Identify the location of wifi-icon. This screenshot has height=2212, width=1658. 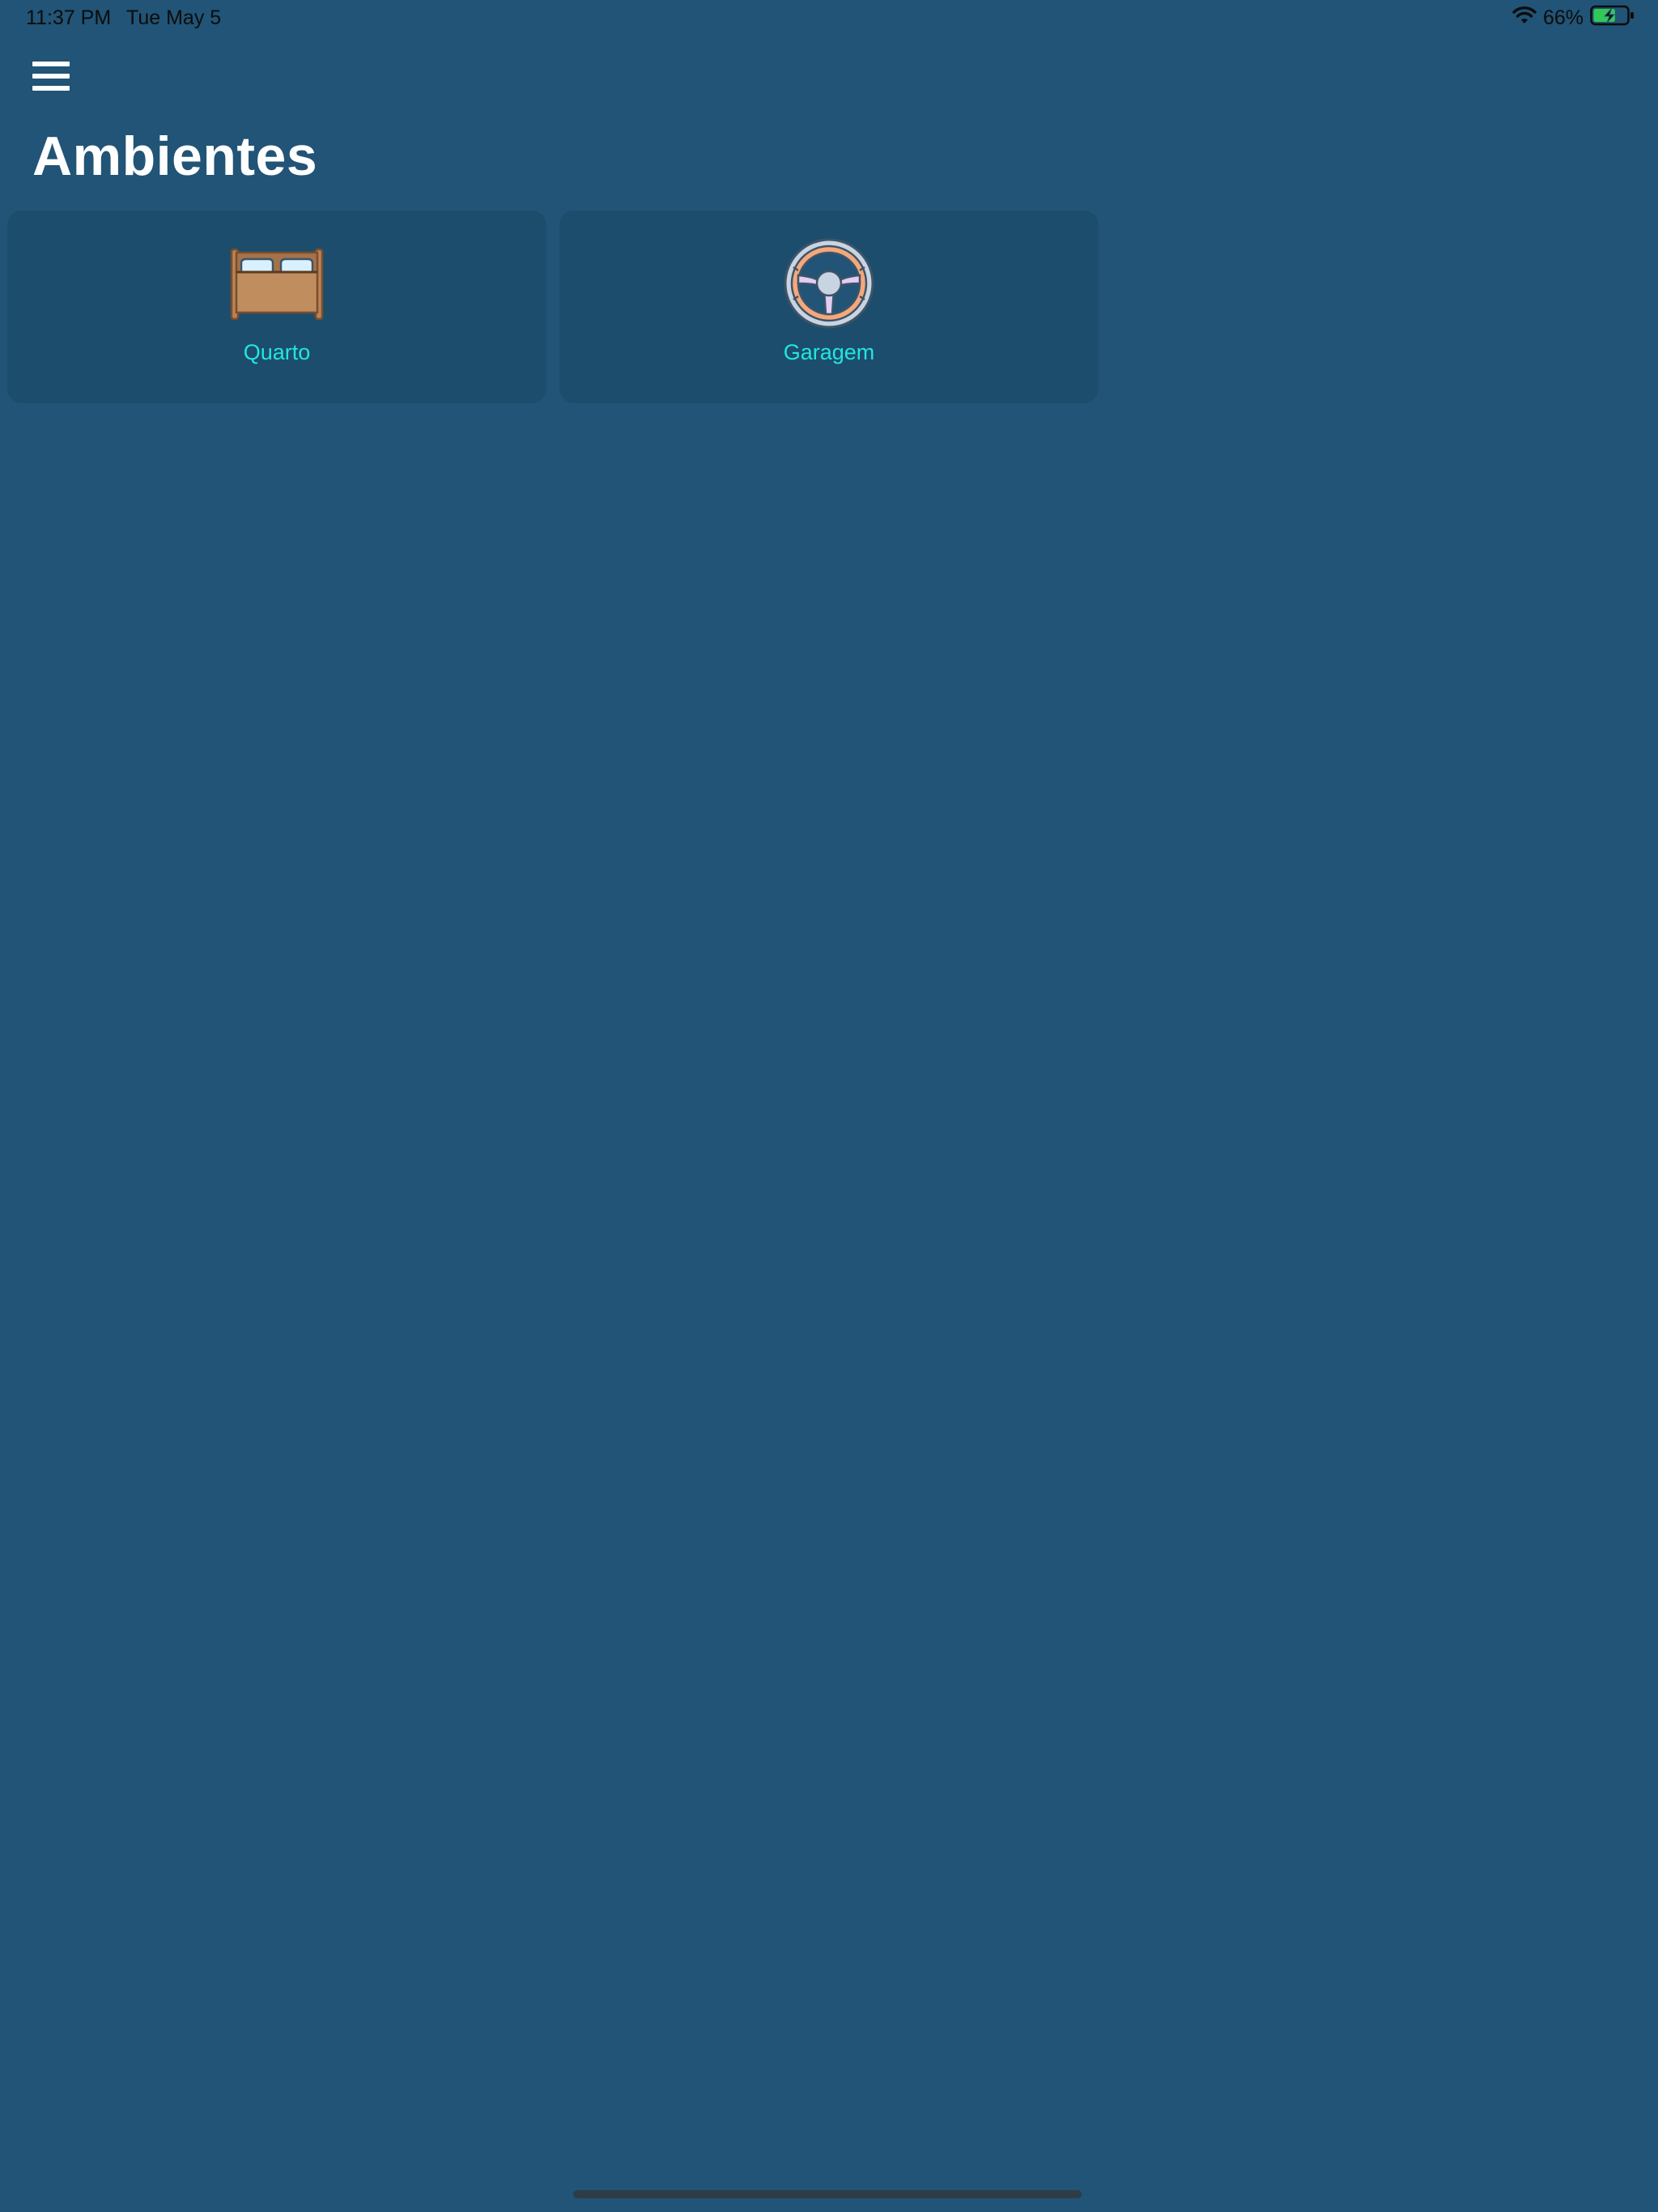
(1524, 19).